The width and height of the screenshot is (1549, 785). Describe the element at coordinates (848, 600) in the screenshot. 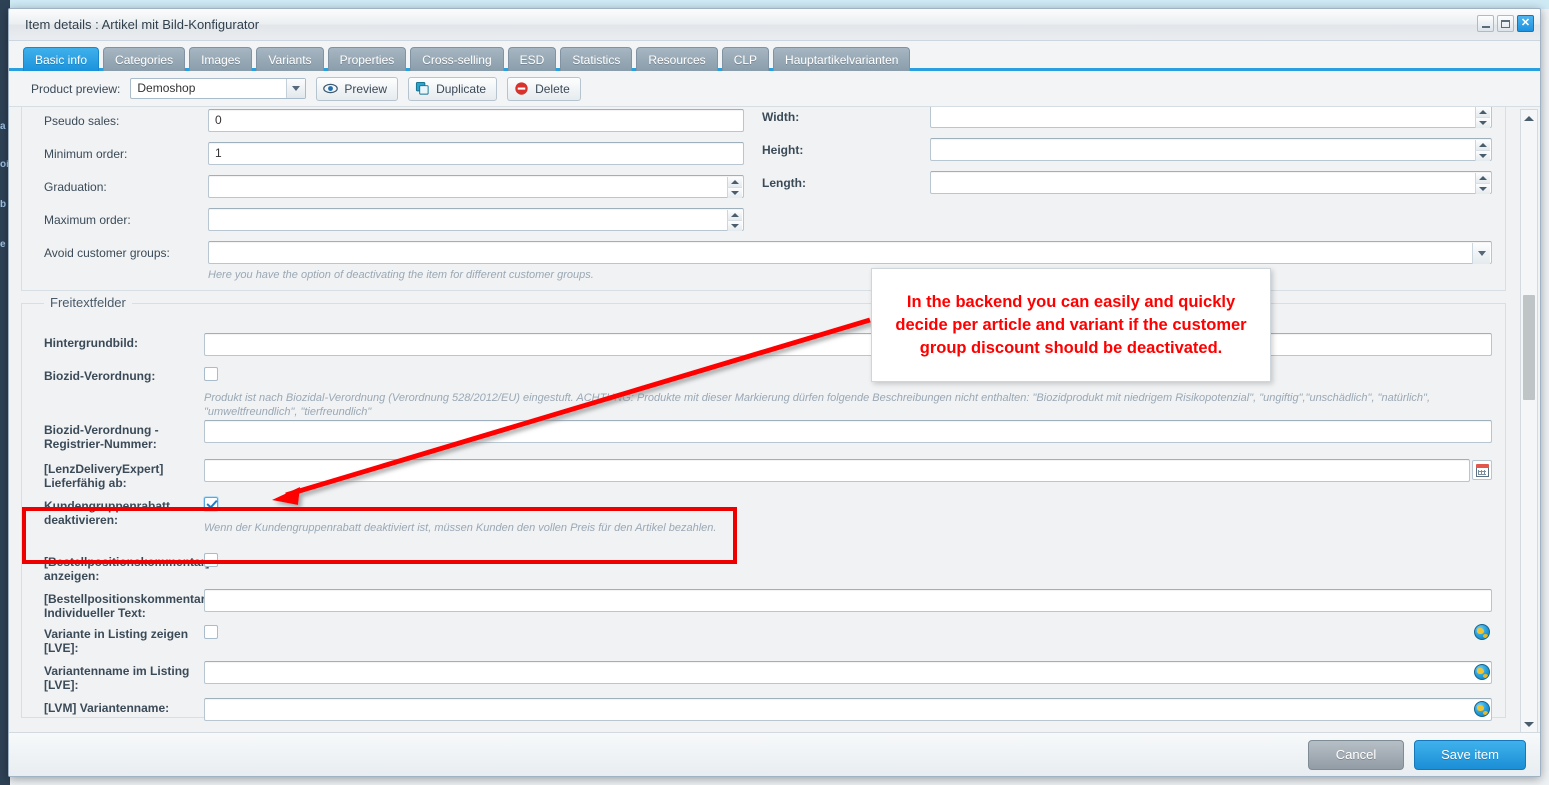

I see `input-bestellpositionskommentar-individueller-text` at that location.